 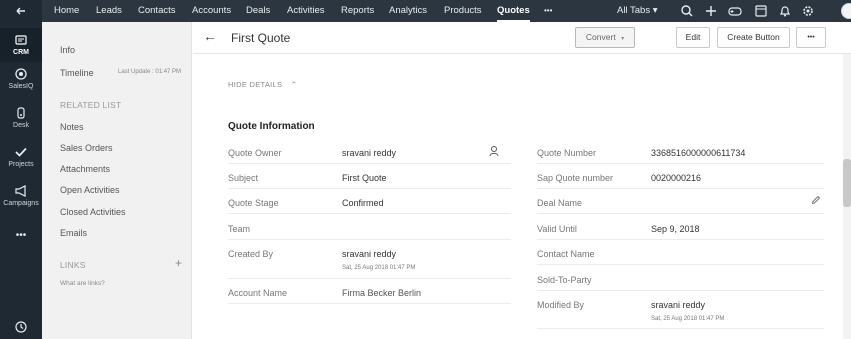 I want to click on nav-products: Products, so click(x=463, y=11).